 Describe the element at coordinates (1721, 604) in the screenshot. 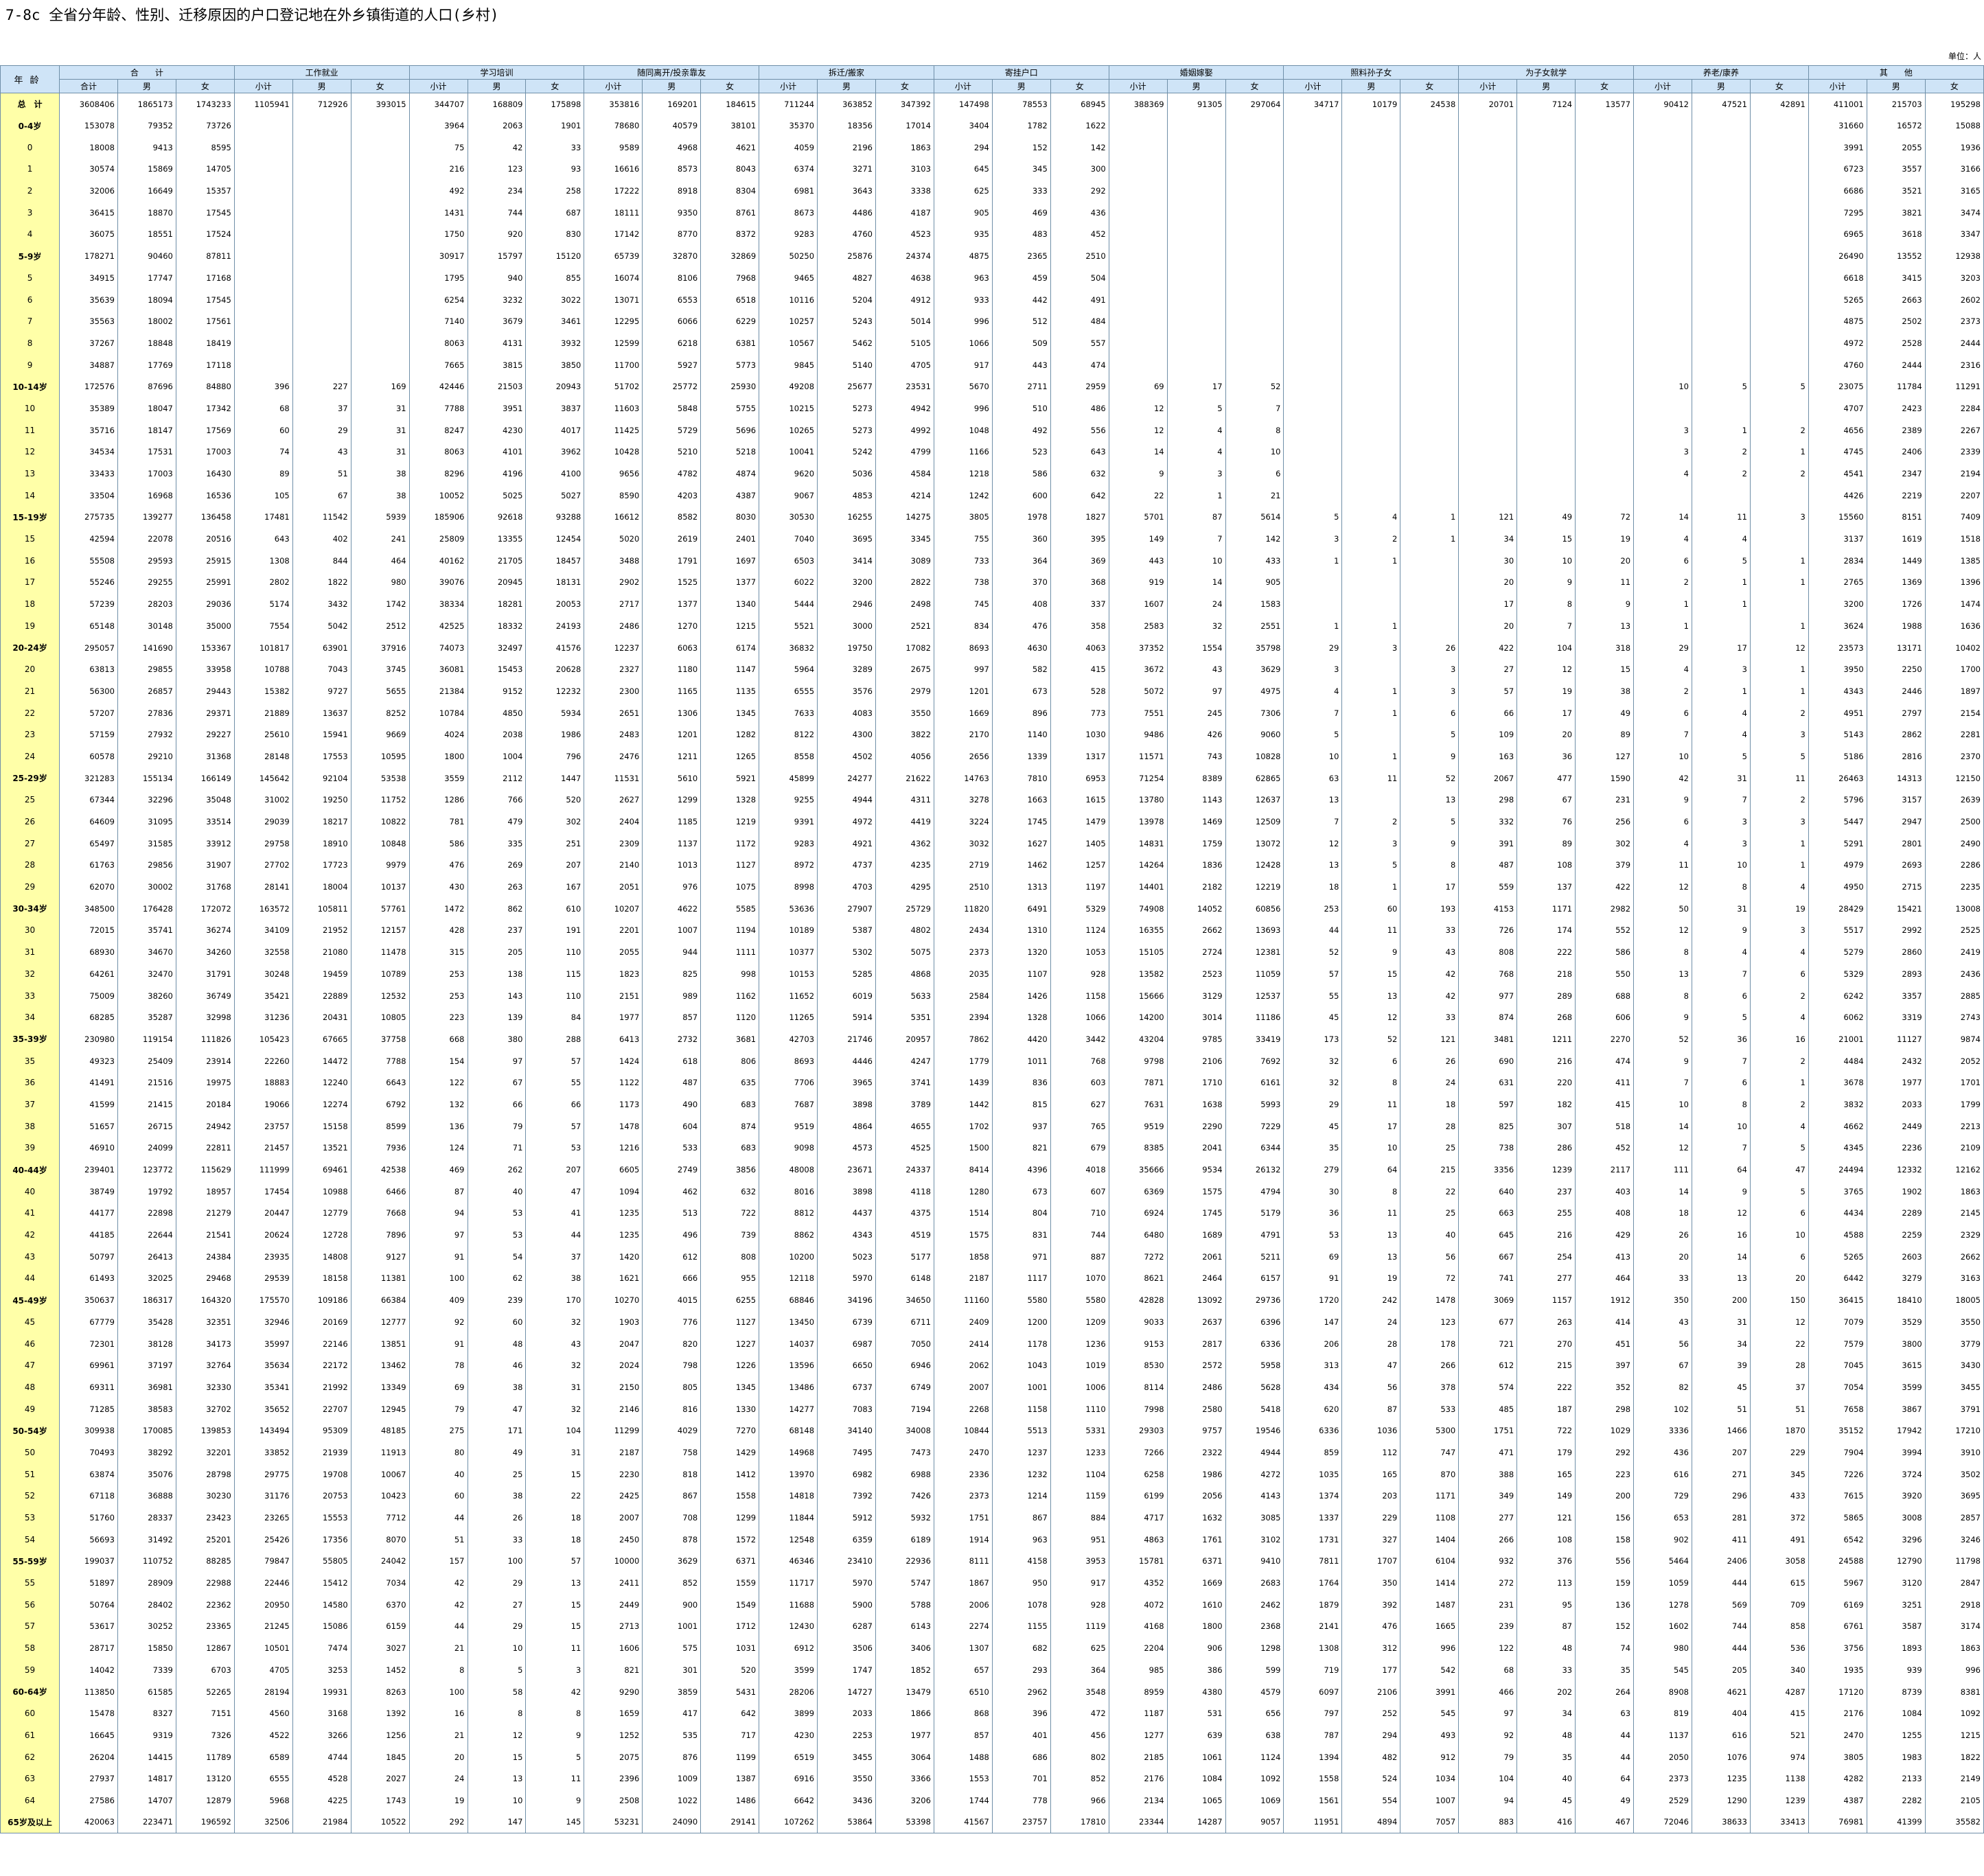

I see `value-cell: 1` at that location.